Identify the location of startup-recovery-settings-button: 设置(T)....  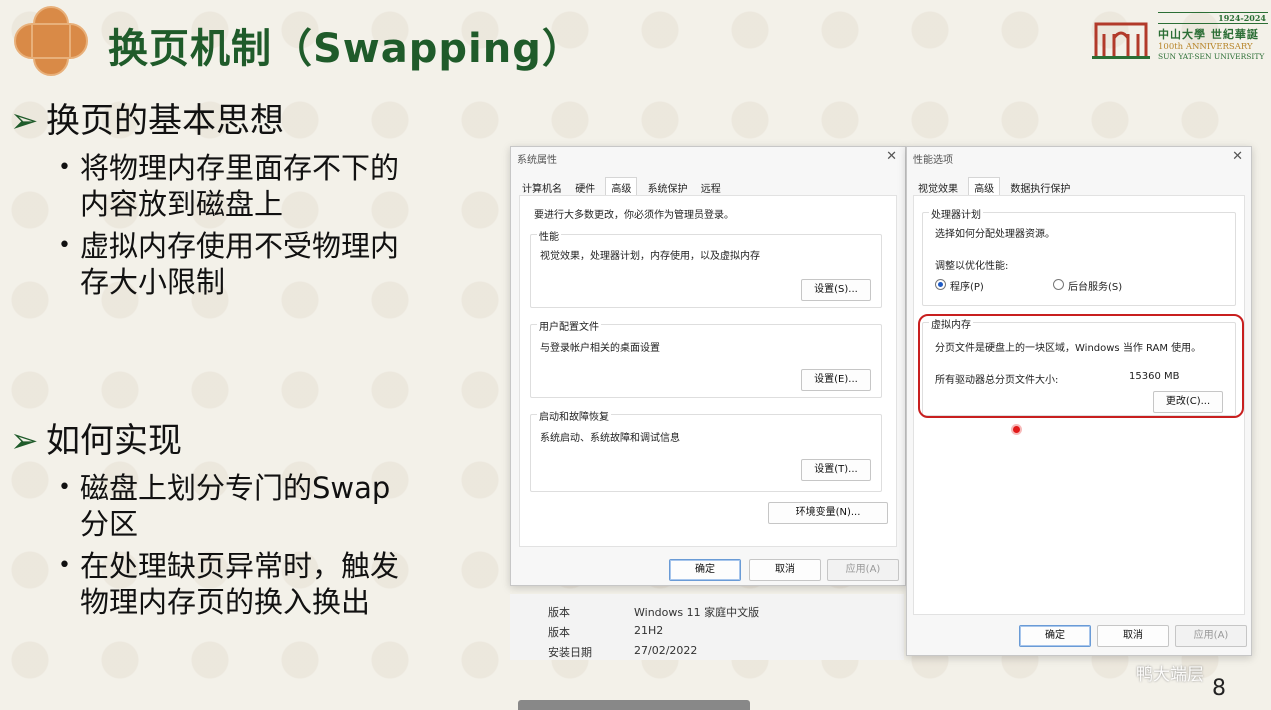
(836, 470).